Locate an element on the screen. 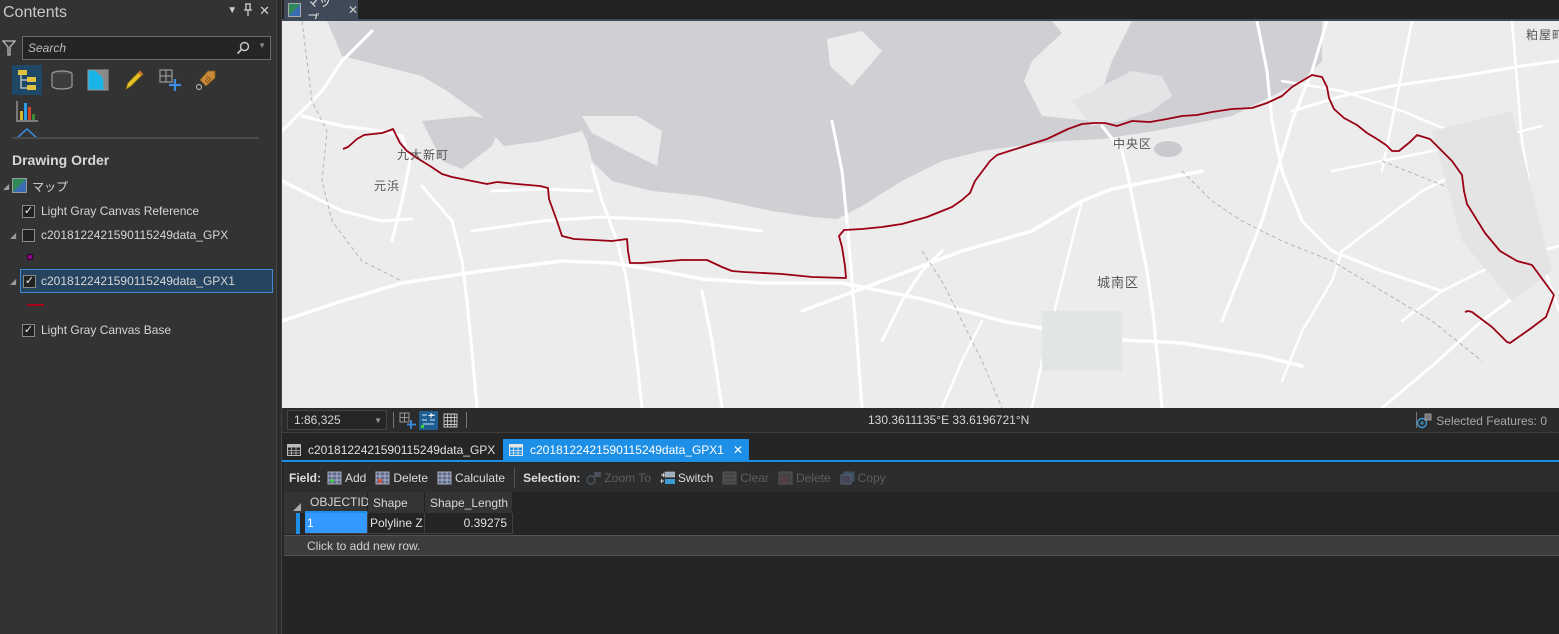 The image size is (1559, 634). copy-icon is located at coordinates (847, 477).